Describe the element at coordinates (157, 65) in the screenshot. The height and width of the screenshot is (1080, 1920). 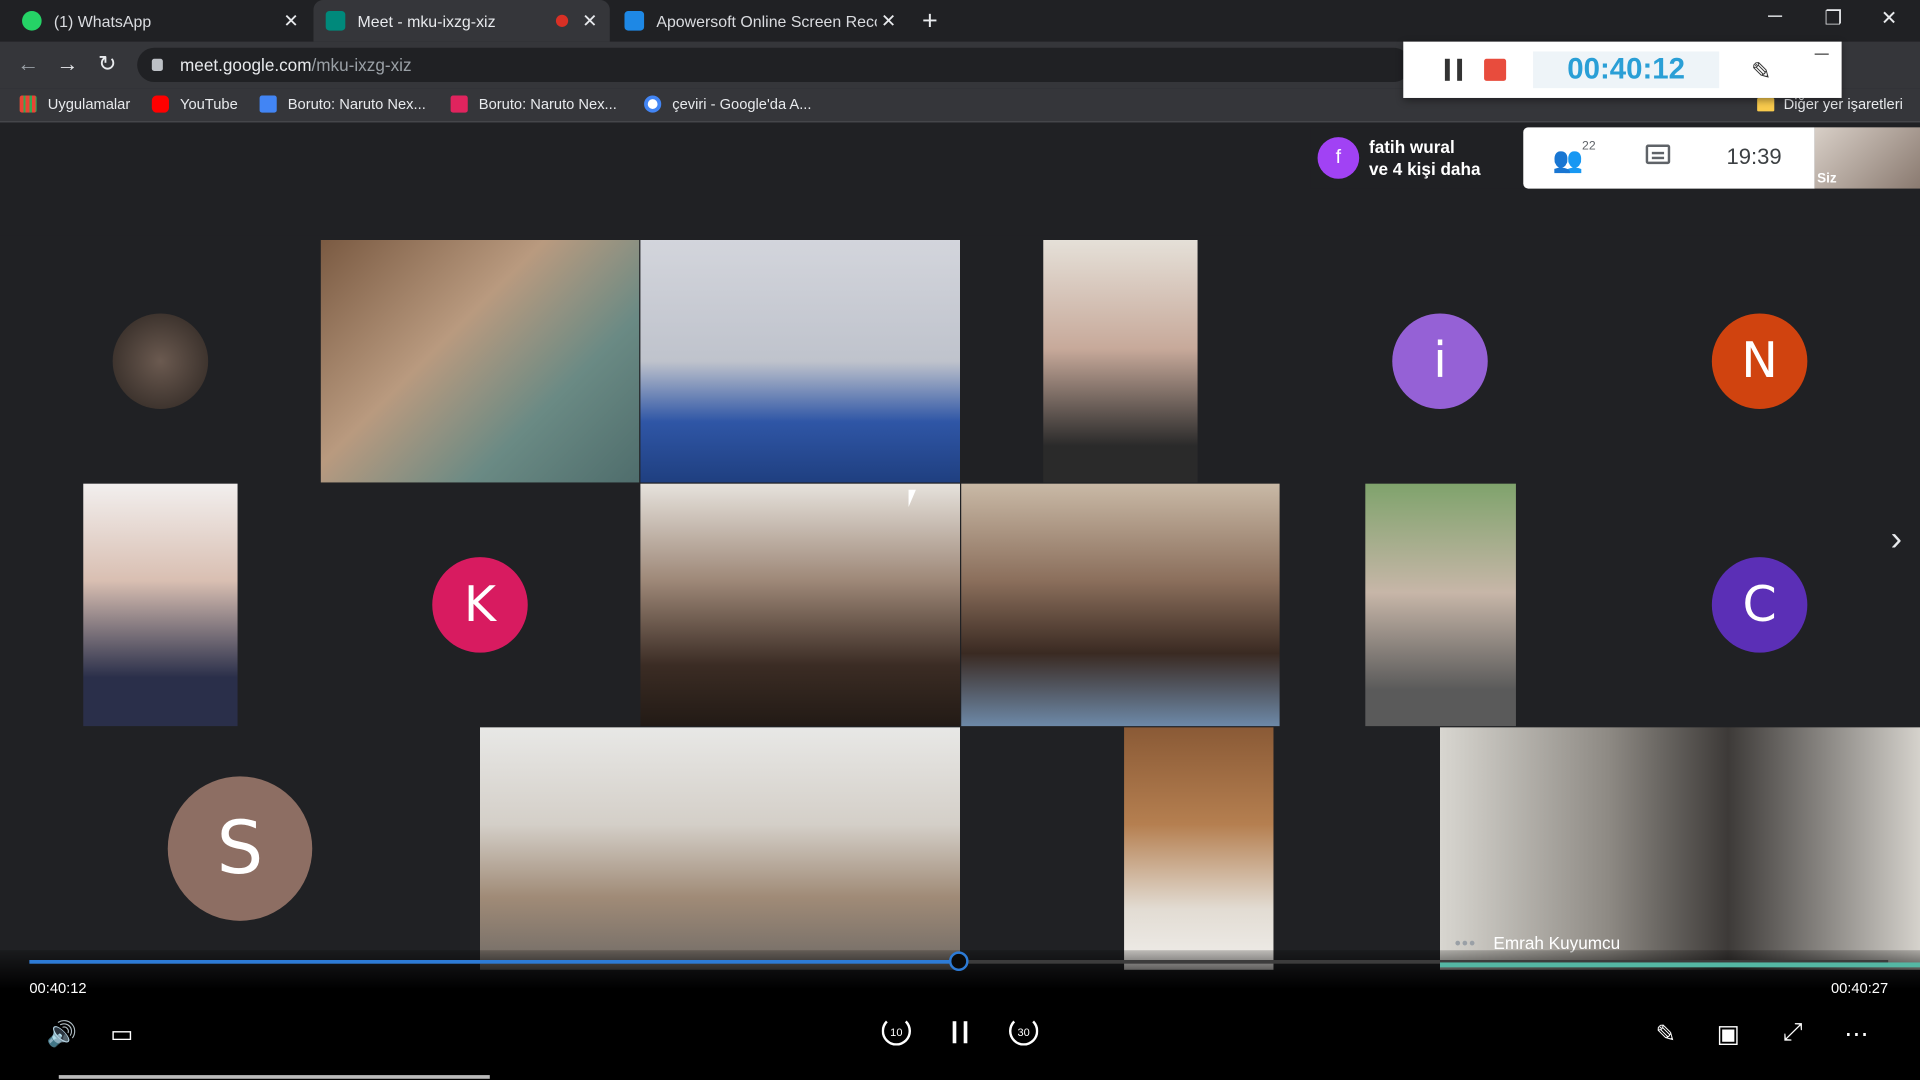
I see `lock-icon` at that location.